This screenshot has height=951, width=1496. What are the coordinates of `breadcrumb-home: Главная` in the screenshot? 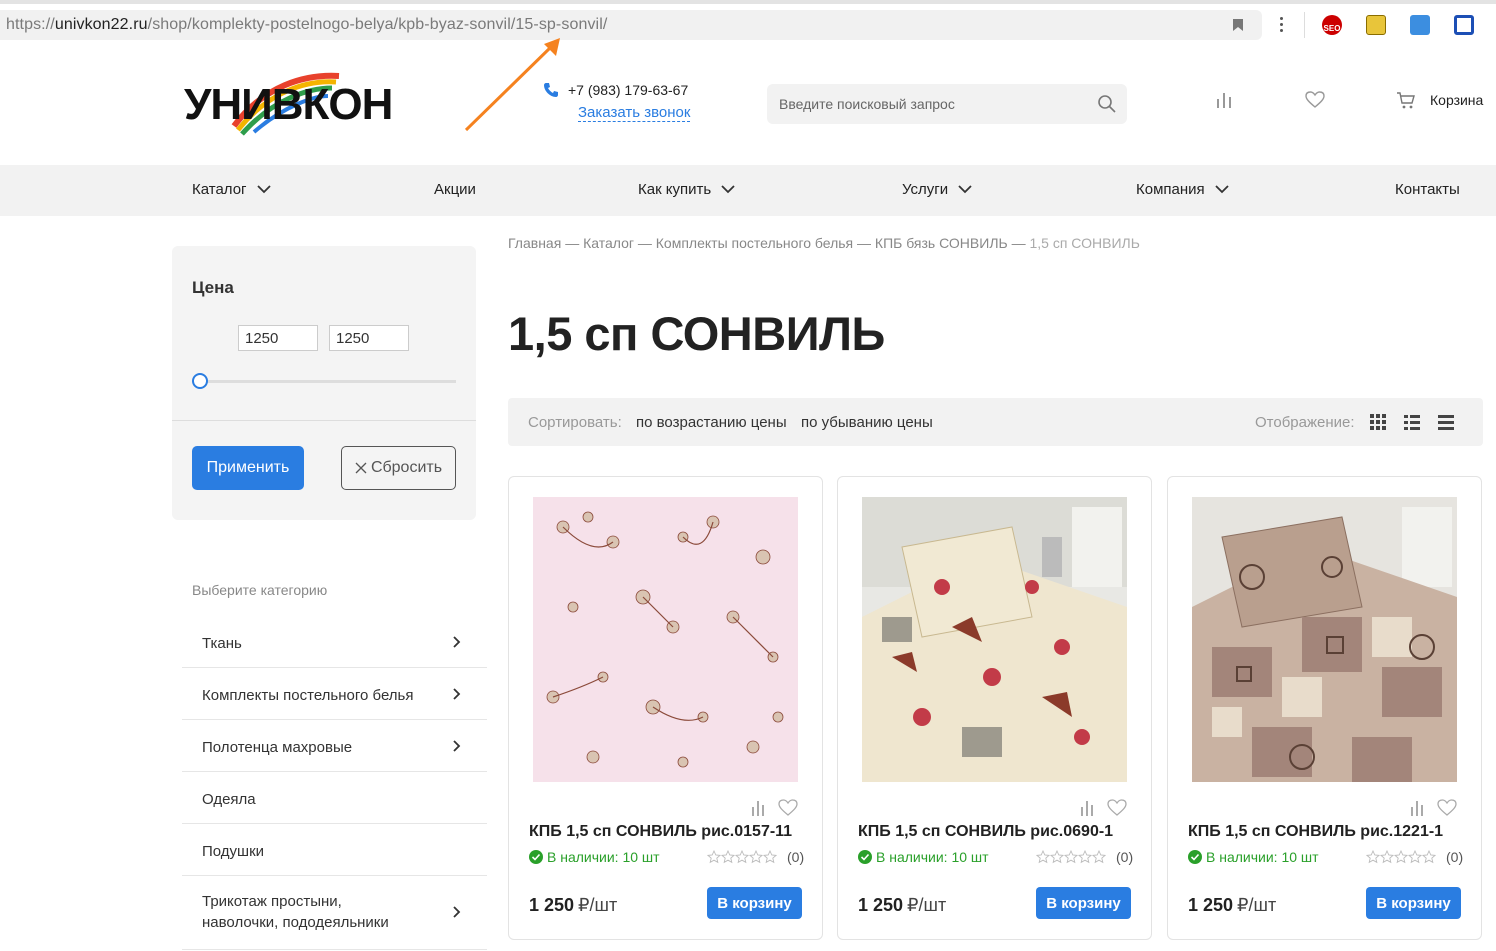 It's located at (534, 243).